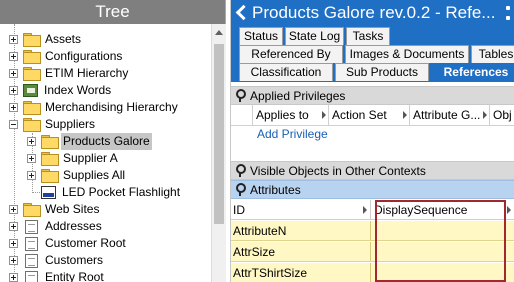  Describe the element at coordinates (13, 124) in the screenshot. I see `collapse-icon` at that location.